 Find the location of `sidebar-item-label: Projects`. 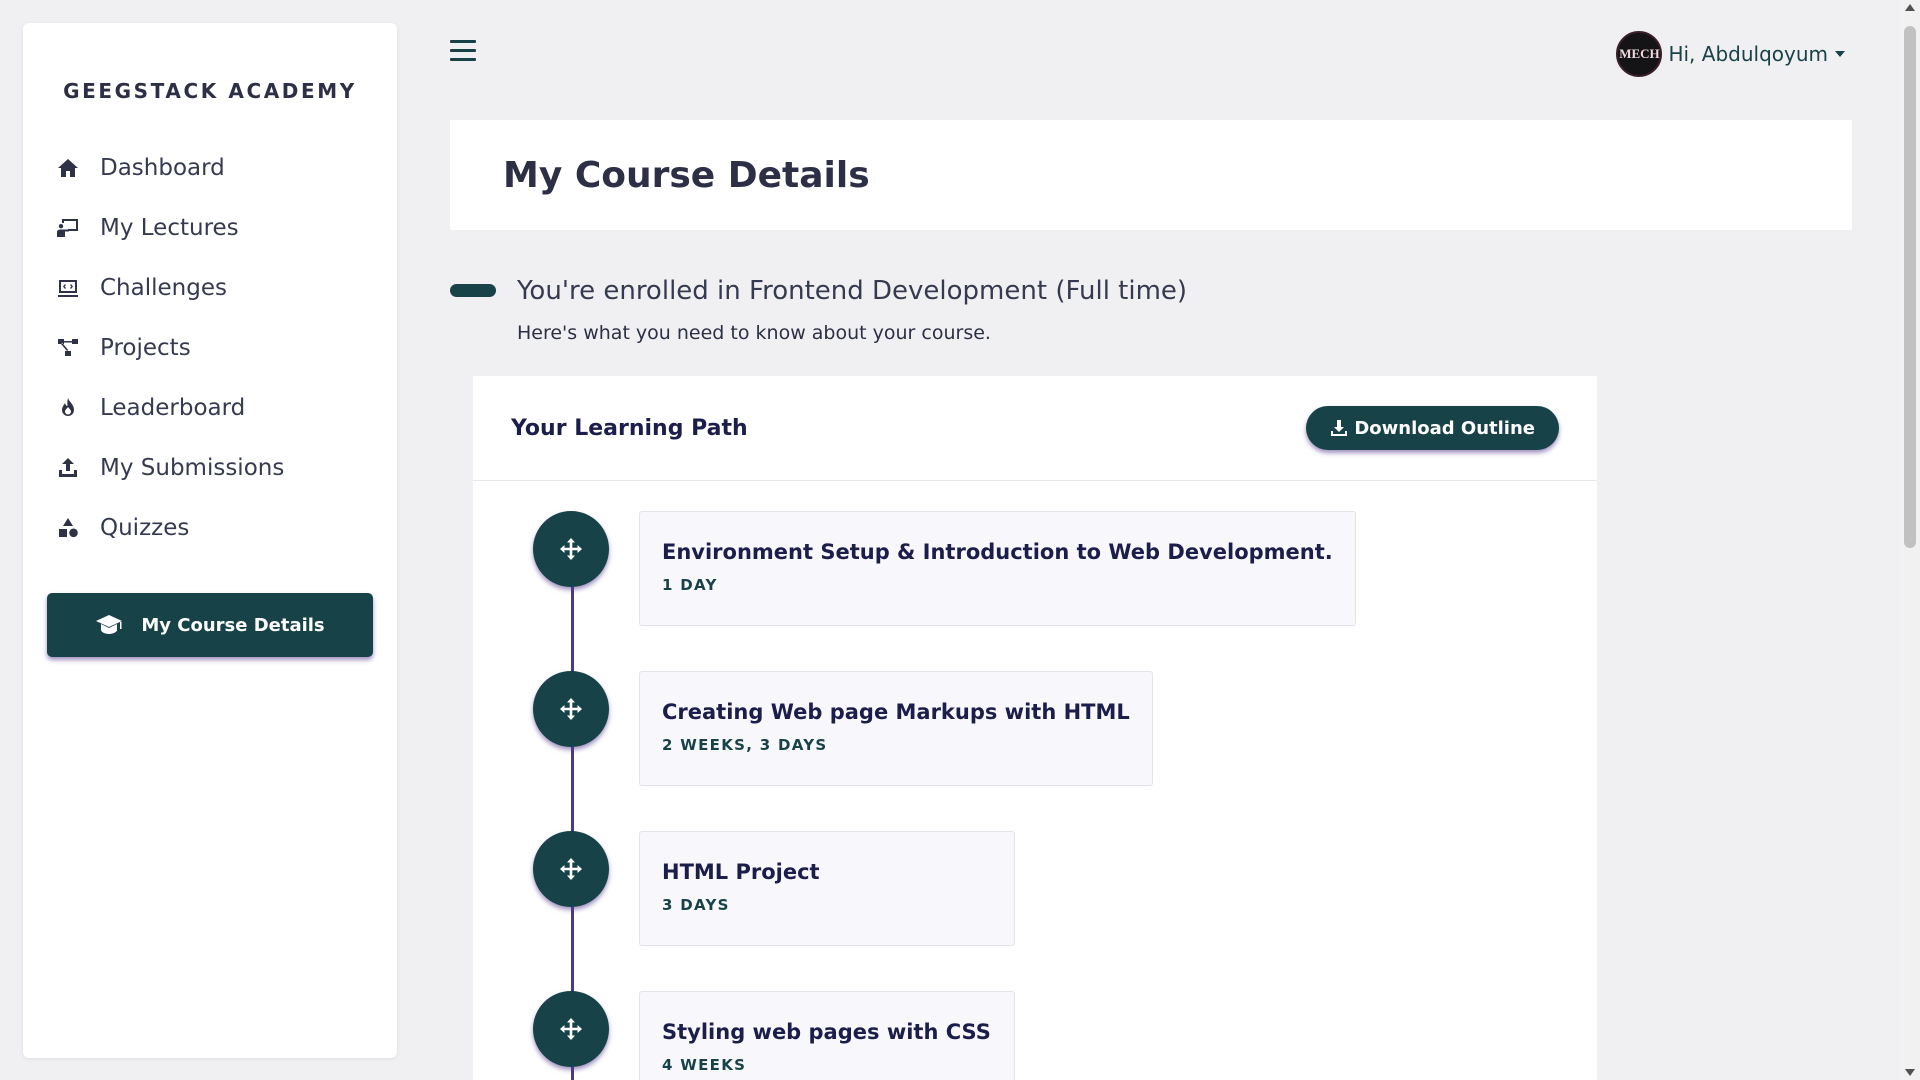

sidebar-item-label: Projects is located at coordinates (145, 348).